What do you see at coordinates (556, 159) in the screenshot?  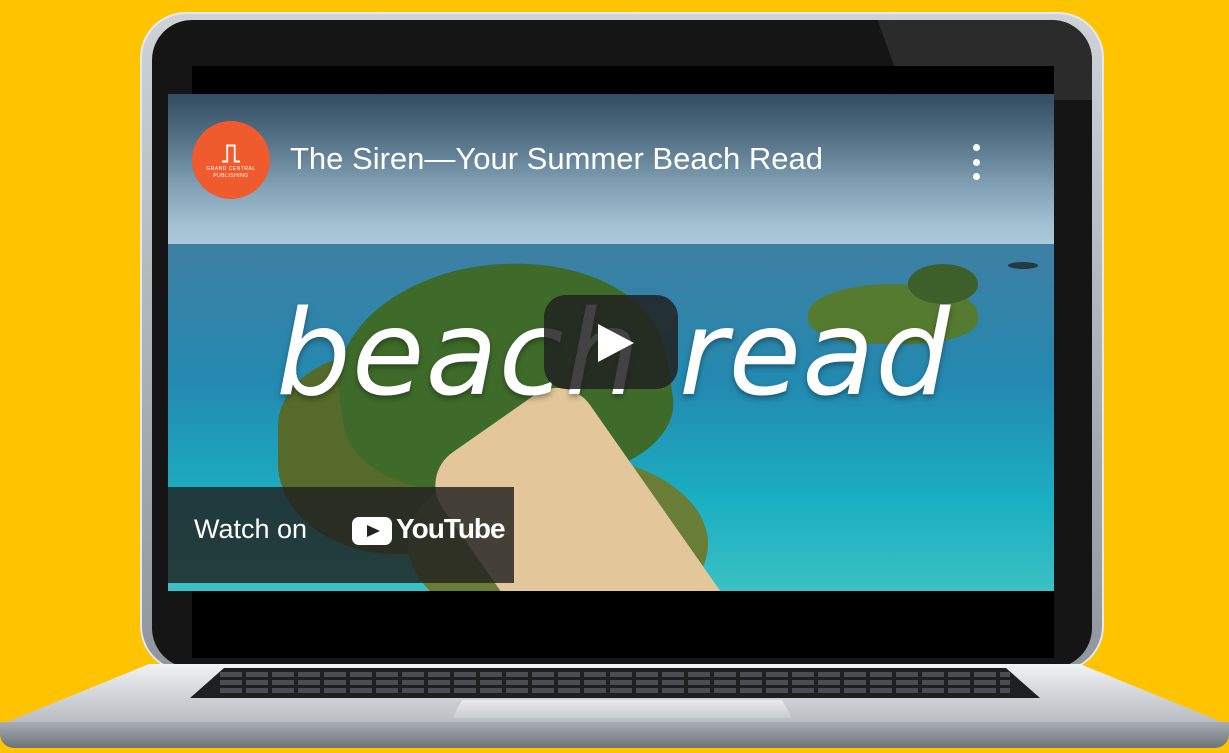 I see `video-title: The Siren—Your Summer Beach Read` at bounding box center [556, 159].